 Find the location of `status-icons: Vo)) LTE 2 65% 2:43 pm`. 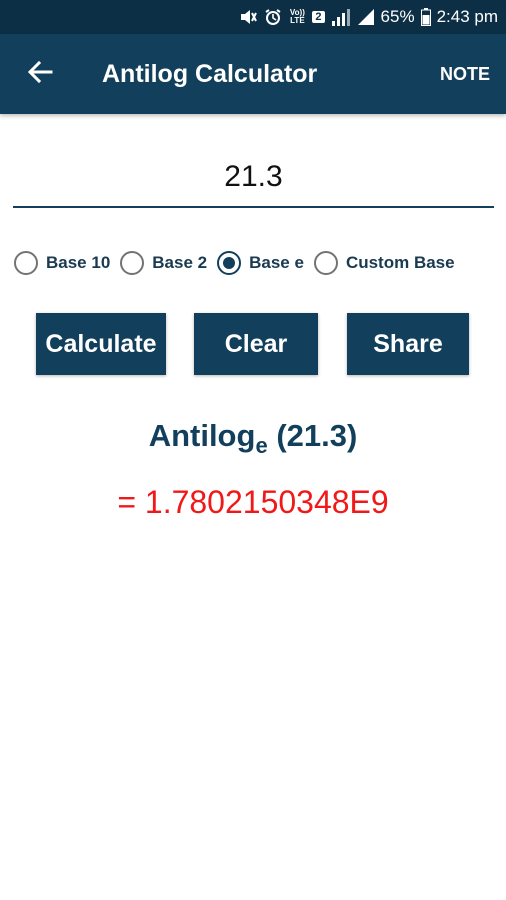

status-icons: Vo)) LTE 2 65% 2:43 pm is located at coordinates (368, 17).